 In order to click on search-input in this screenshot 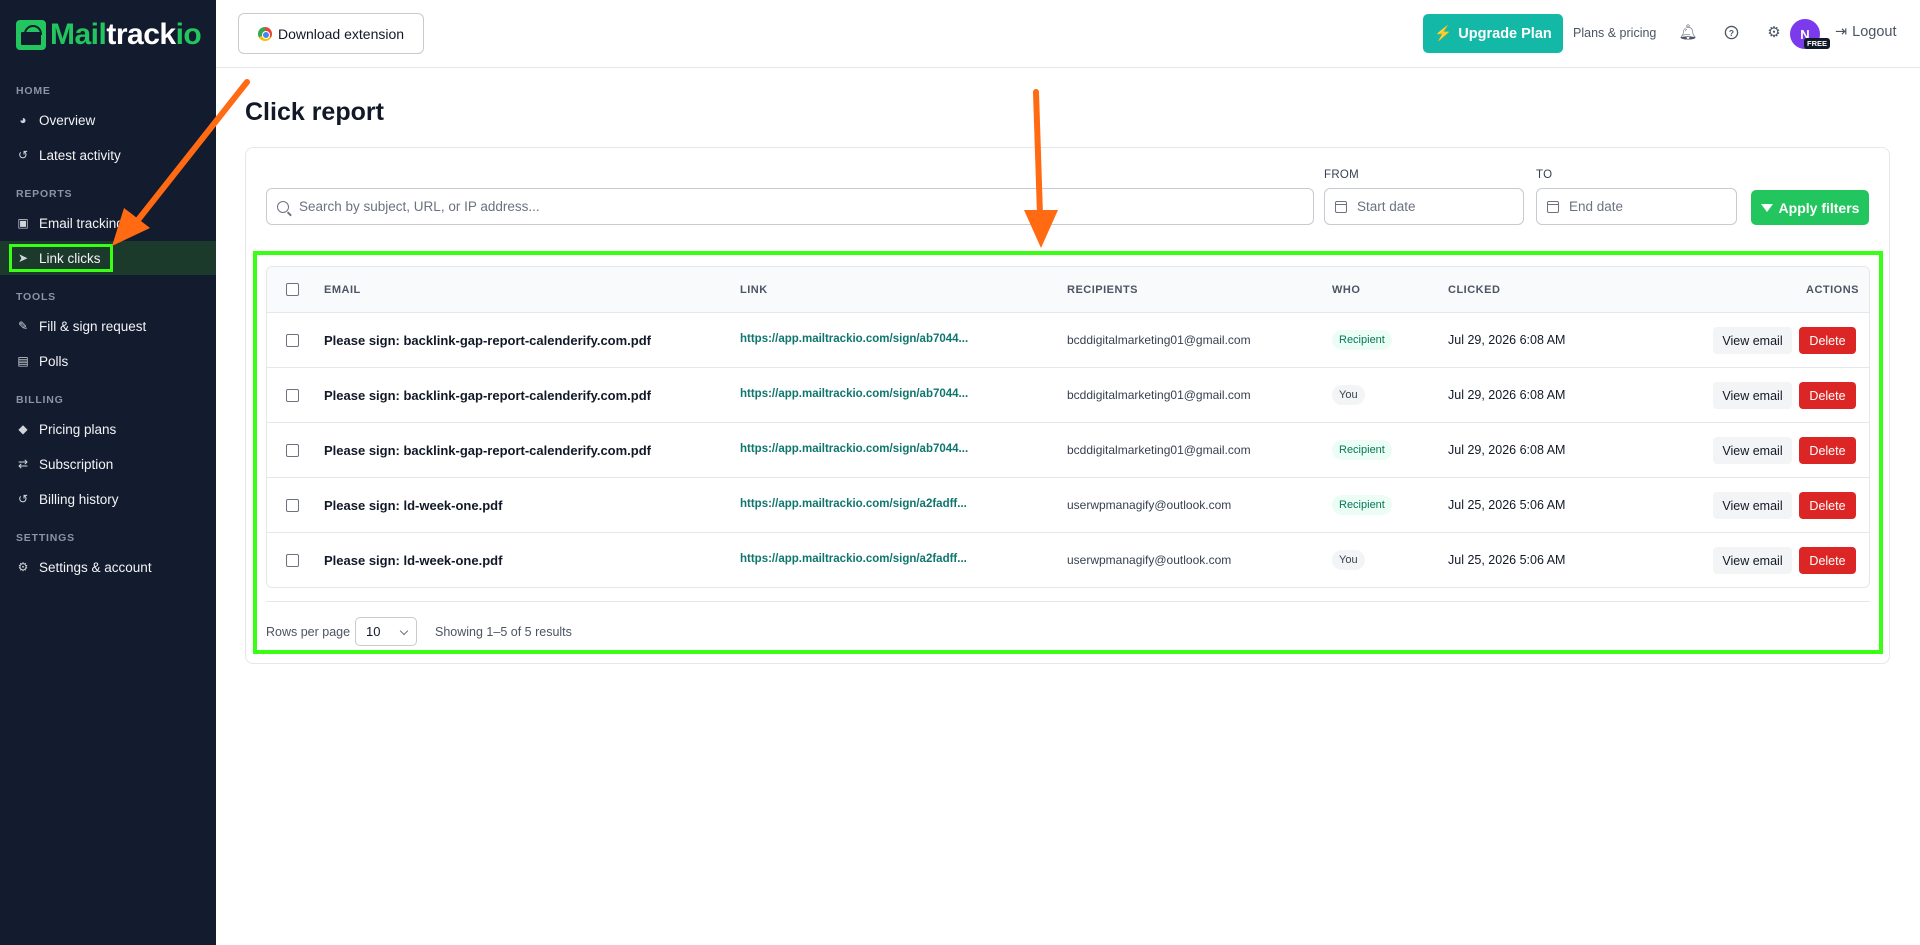, I will do `click(794, 206)`.